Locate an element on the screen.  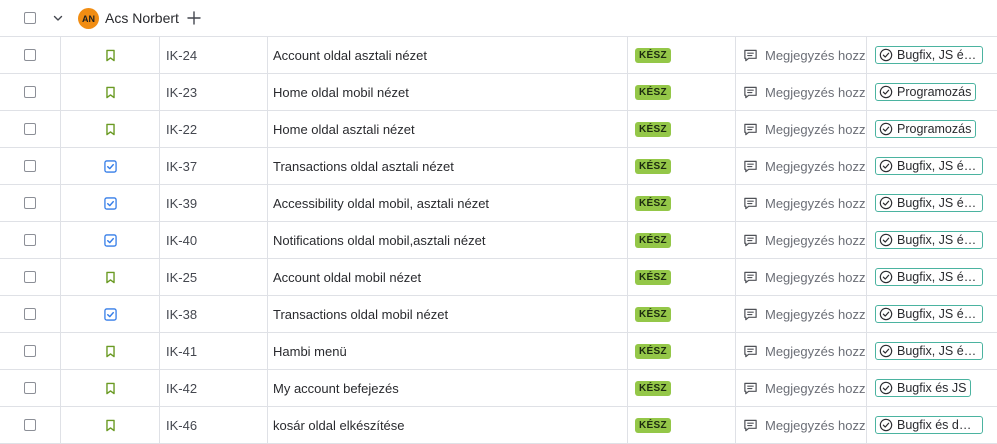
label-chip: Bugfix és JS is located at coordinates (923, 388).